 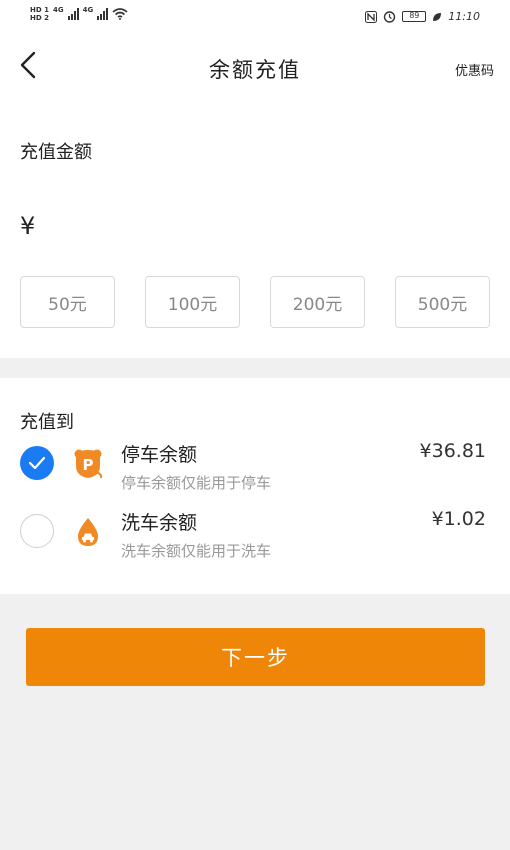 I want to click on status-right: 89 11:10, so click(x=422, y=16).